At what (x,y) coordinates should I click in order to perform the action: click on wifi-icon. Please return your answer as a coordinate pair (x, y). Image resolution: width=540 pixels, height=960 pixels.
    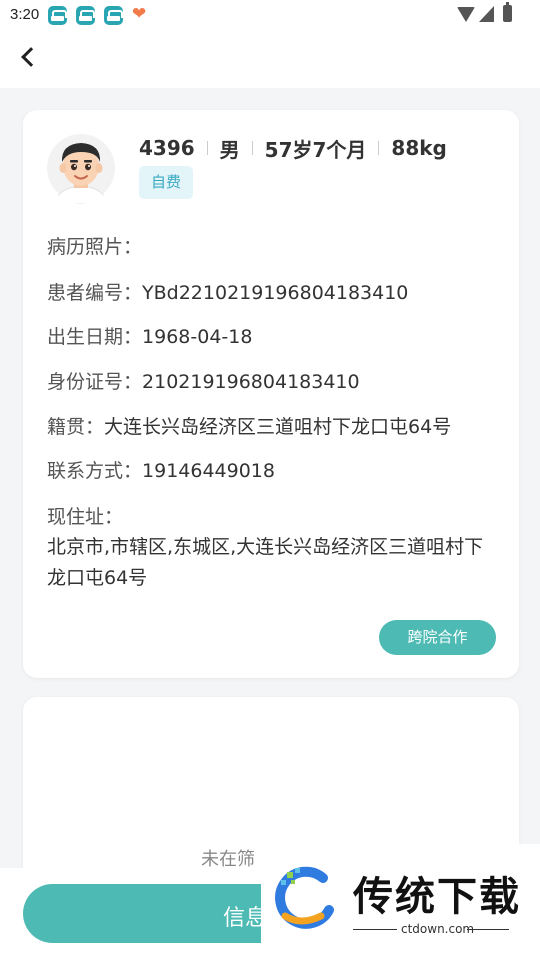
    Looking at the image, I should click on (466, 14).